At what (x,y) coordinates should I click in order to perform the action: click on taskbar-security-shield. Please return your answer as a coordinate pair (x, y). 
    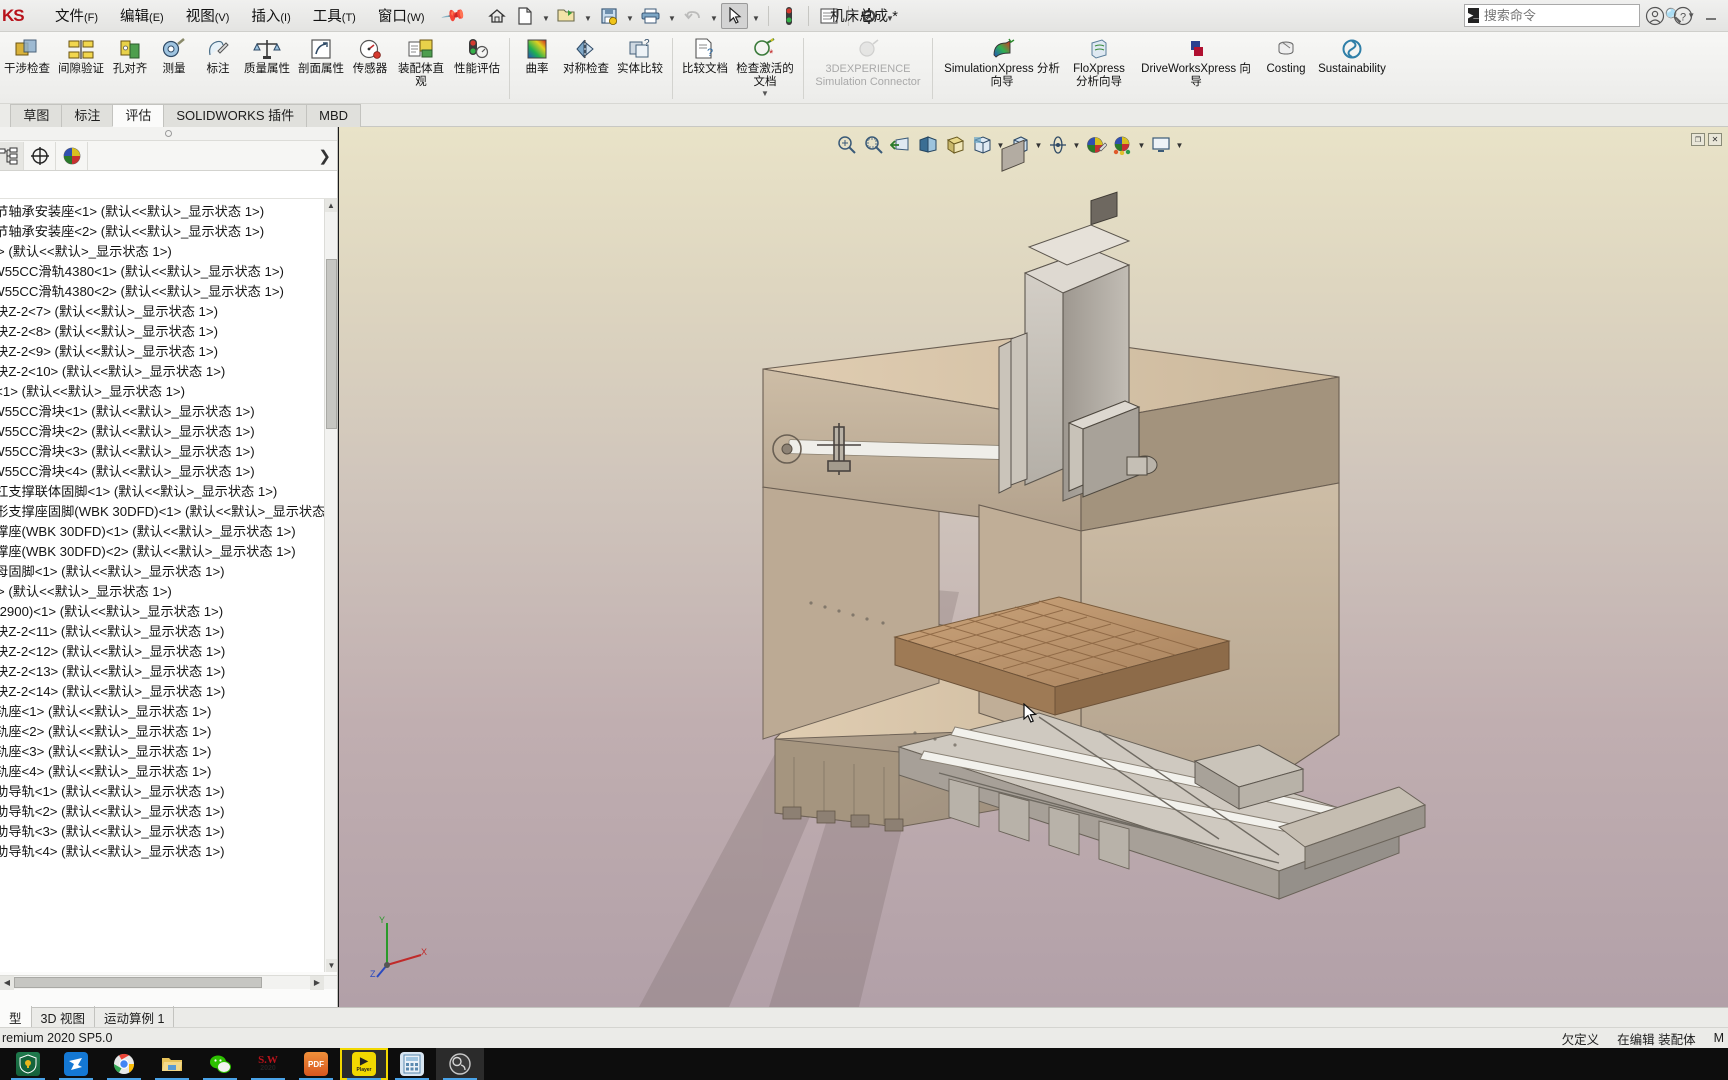
    Looking at the image, I should click on (28, 1064).